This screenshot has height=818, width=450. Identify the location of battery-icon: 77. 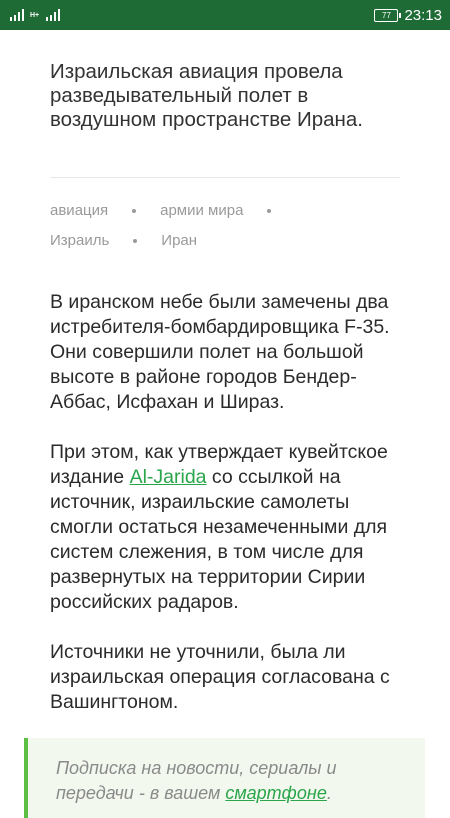
(388, 15).